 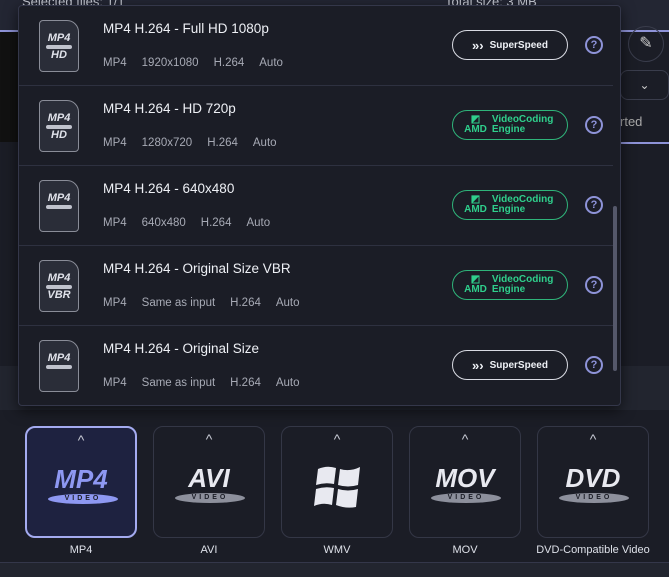 I want to click on format-label: DVD-Compatible Video, so click(x=593, y=550).